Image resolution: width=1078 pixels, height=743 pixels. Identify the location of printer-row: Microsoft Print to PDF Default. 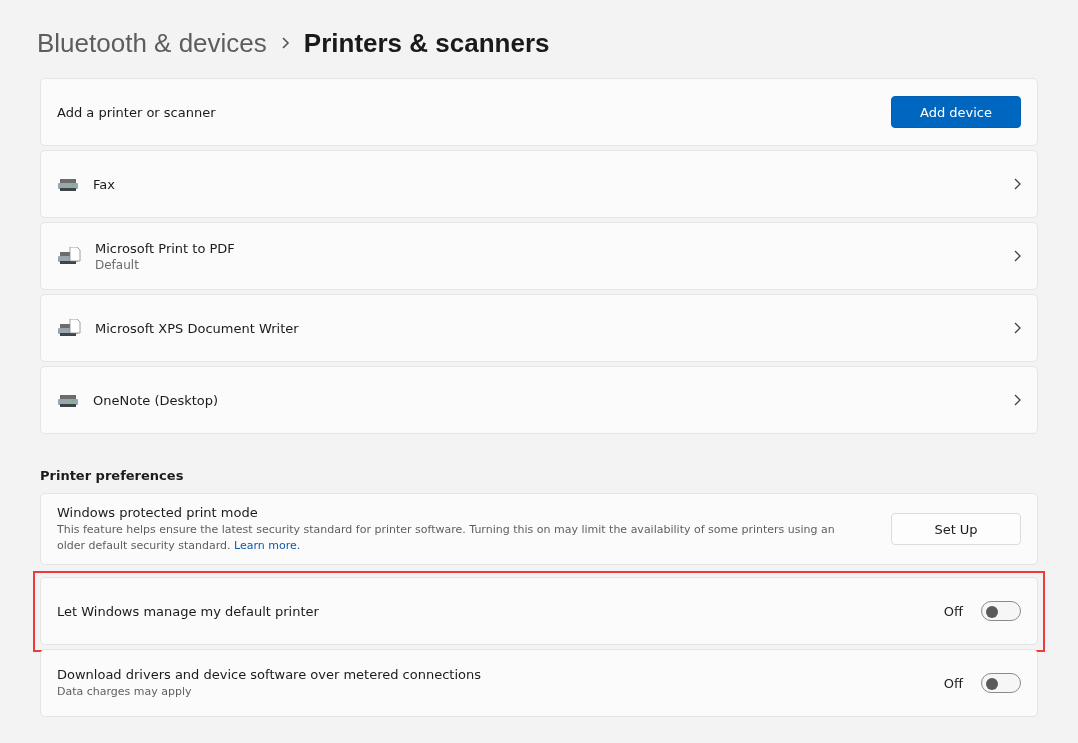
(539, 256).